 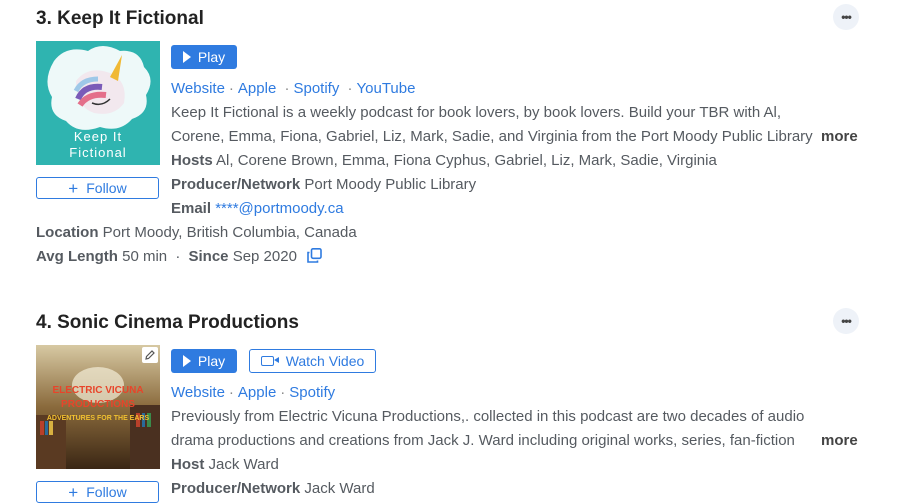 What do you see at coordinates (191, 208) in the screenshot?
I see `email-label: Email` at bounding box center [191, 208].